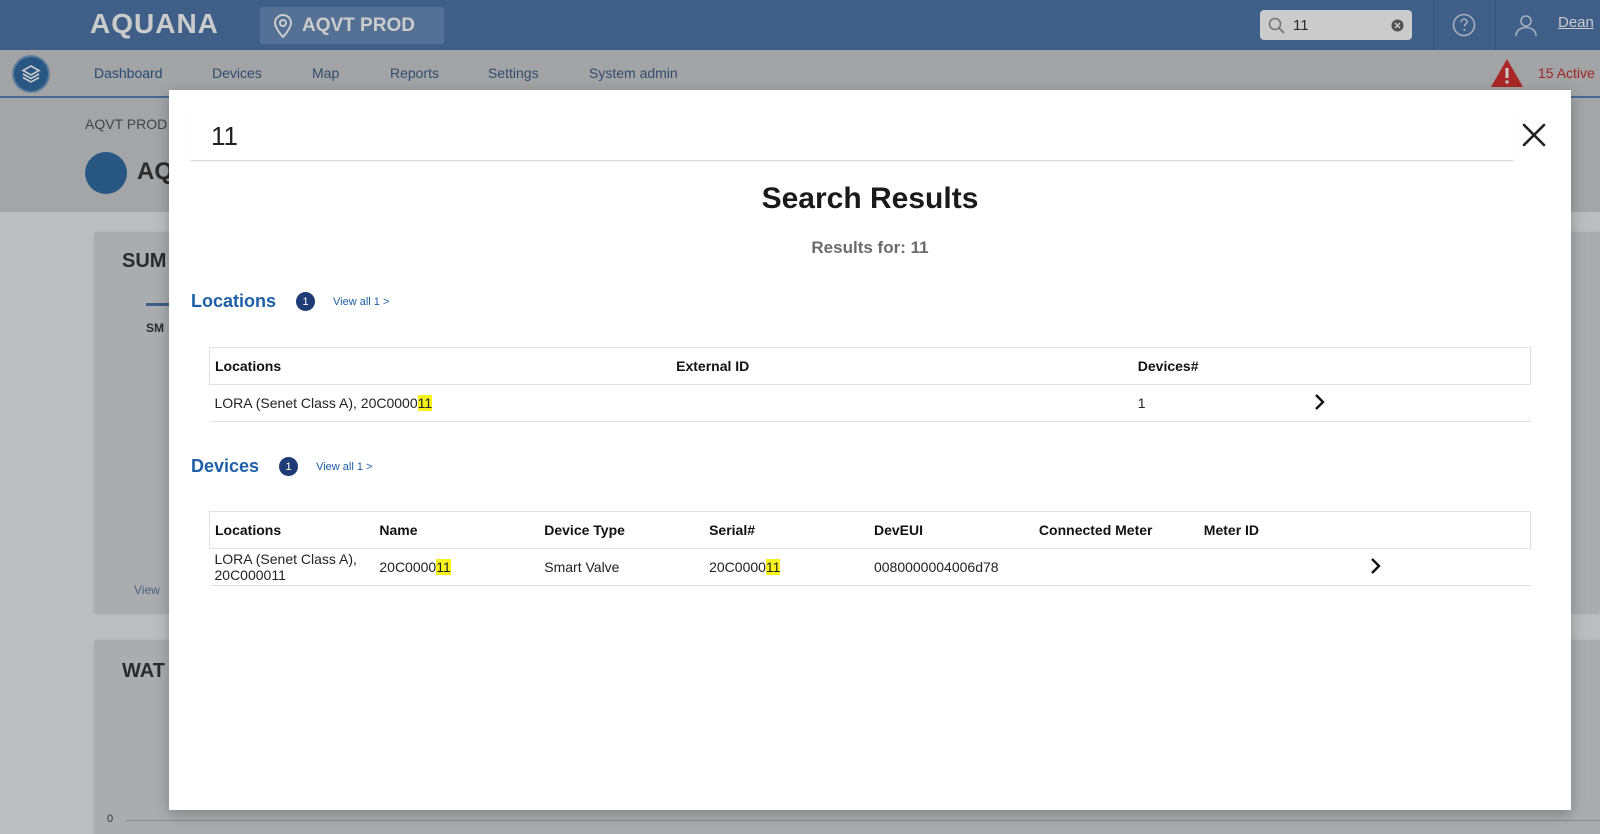 The height and width of the screenshot is (834, 1600). Describe the element at coordinates (290, 301) in the screenshot. I see `locations-section-header: Locations 1 View all 1 >` at that location.